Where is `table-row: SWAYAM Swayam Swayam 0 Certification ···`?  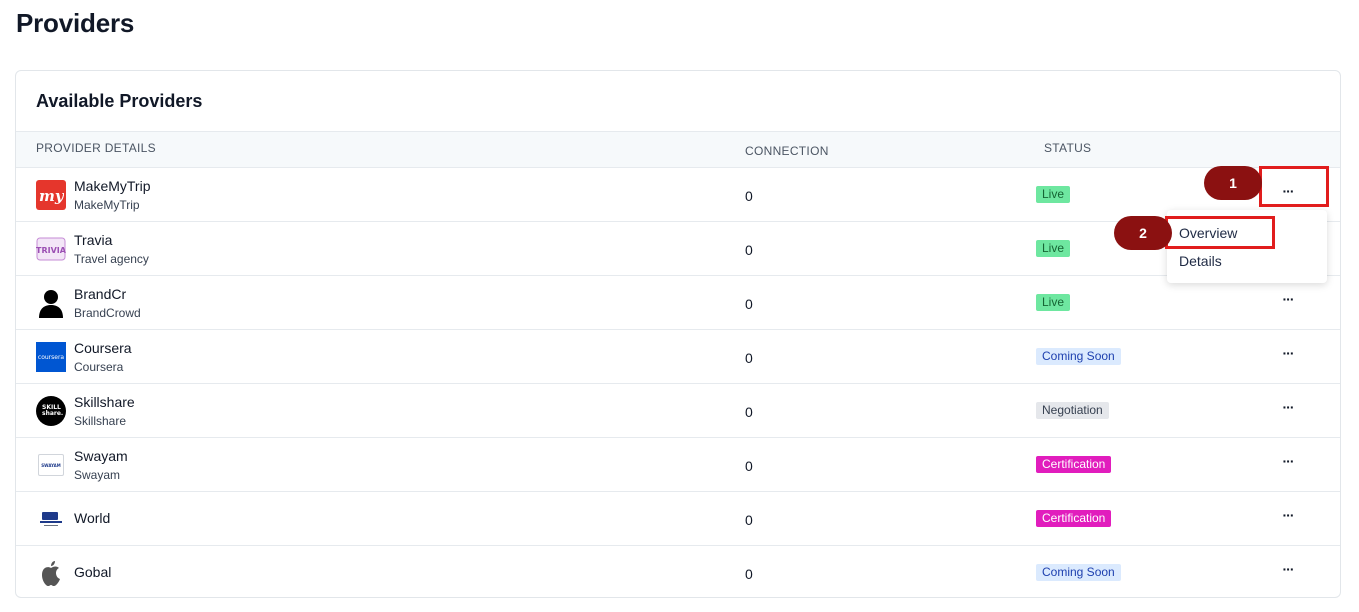 table-row: SWAYAM Swayam Swayam 0 Certification ··· is located at coordinates (678, 465).